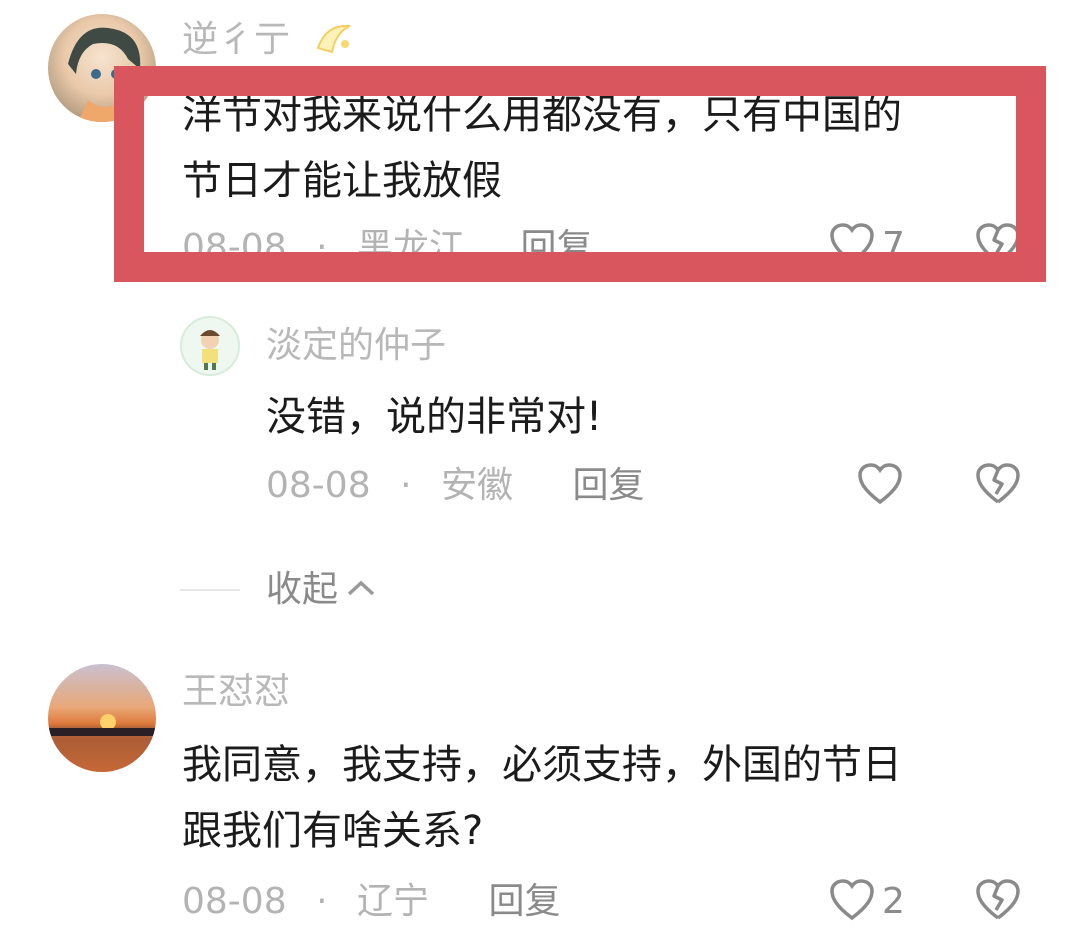 This screenshot has height=940, width=1080. Describe the element at coordinates (333, 831) in the screenshot. I see `comment-text-line: 跟我们有啥关系?` at that location.